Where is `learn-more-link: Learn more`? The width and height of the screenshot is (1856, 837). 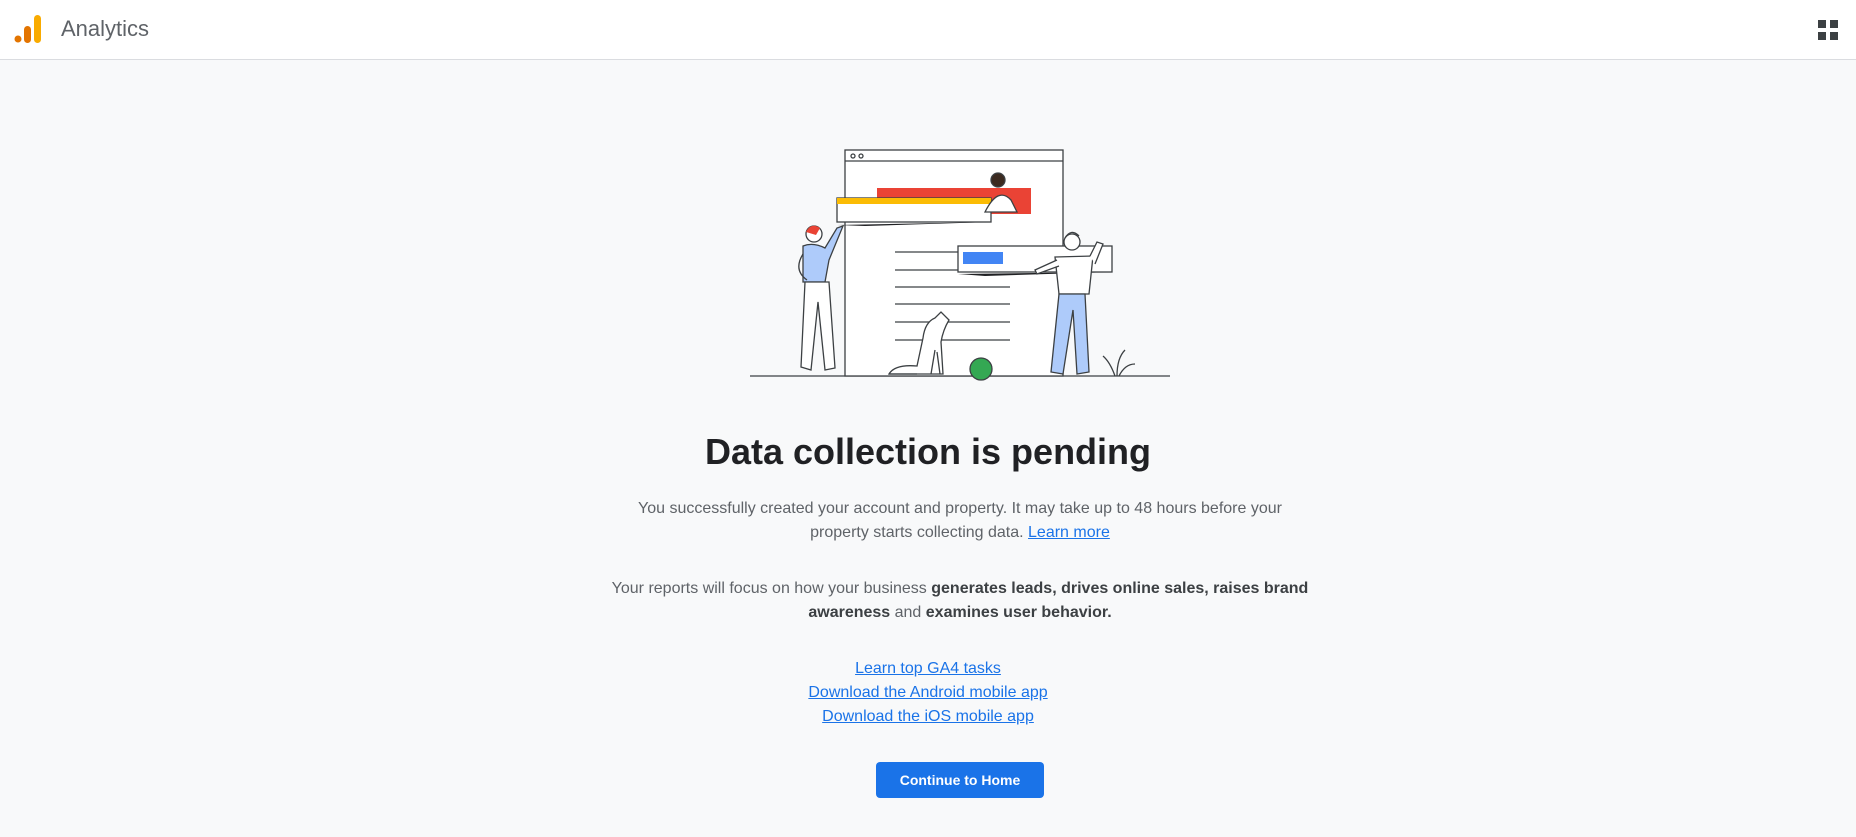
learn-more-link: Learn more is located at coordinates (1069, 532).